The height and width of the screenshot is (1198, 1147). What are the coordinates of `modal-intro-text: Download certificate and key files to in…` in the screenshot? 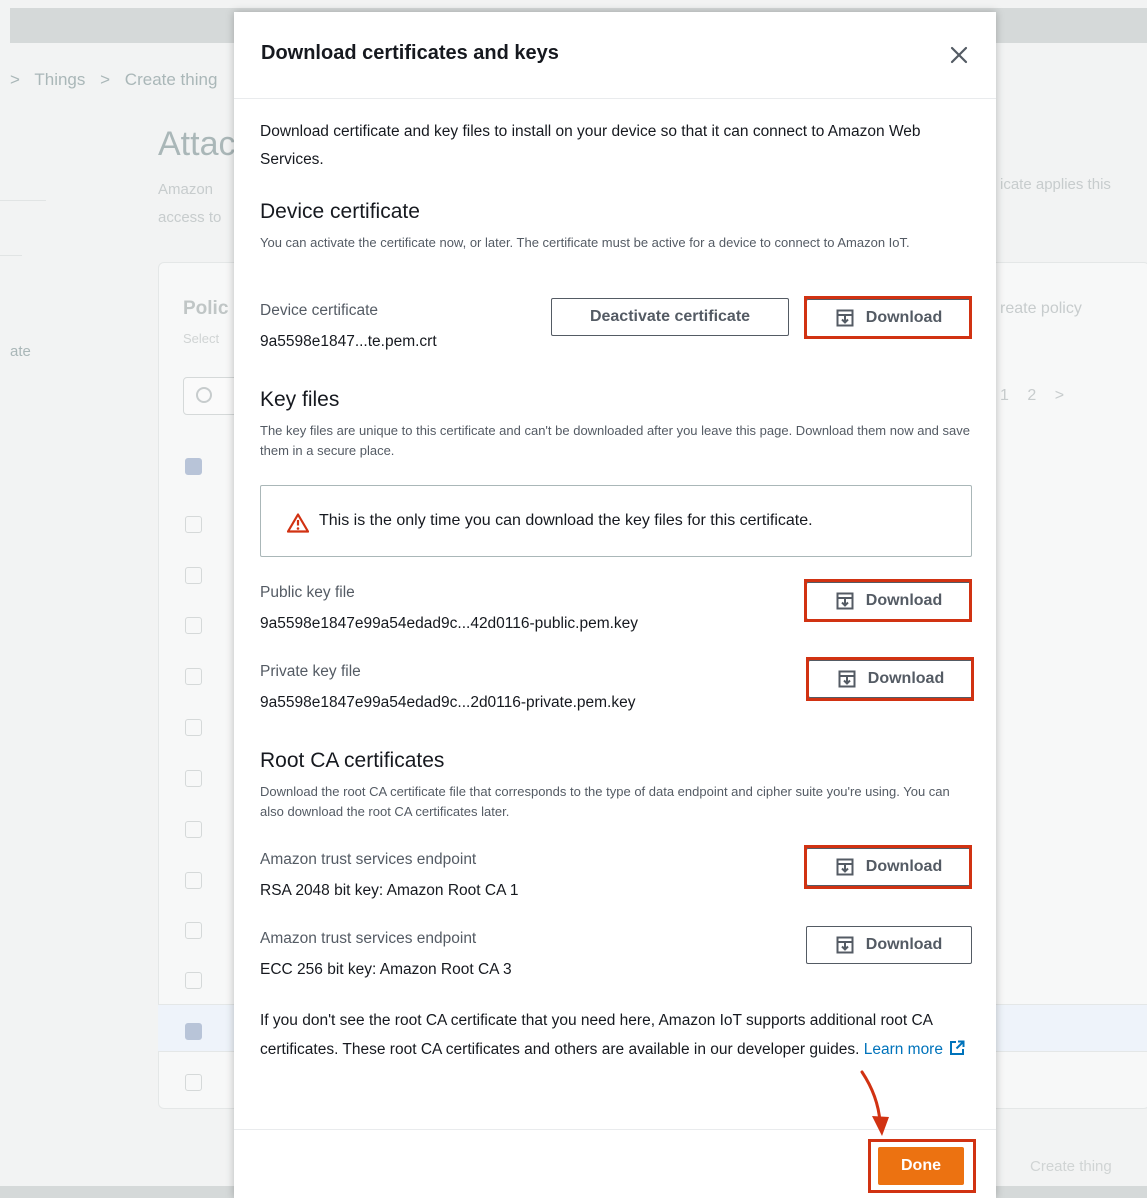 It's located at (590, 145).